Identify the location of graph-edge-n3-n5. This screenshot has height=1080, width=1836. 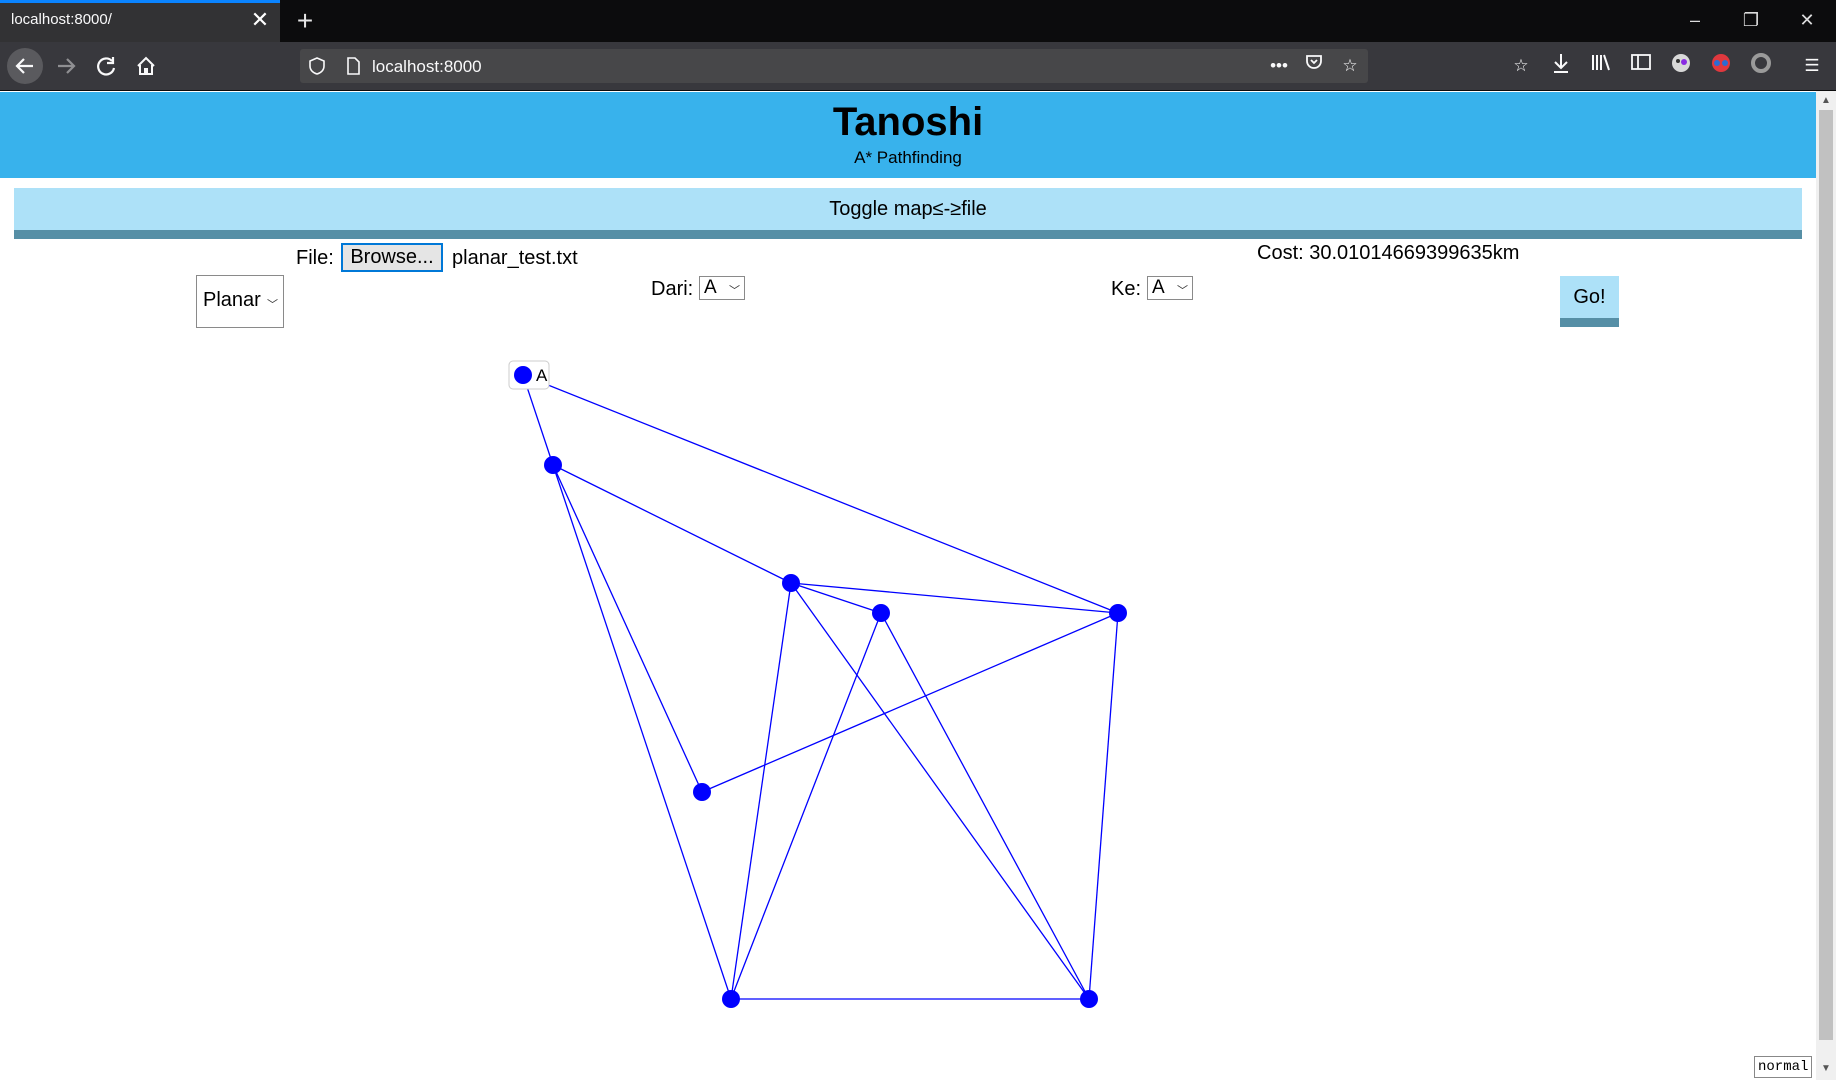
(954, 598).